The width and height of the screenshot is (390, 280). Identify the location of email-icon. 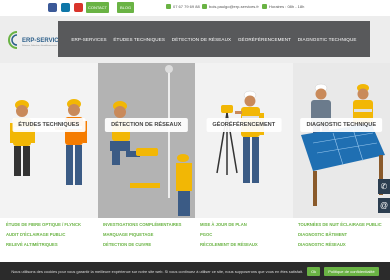
(204, 6).